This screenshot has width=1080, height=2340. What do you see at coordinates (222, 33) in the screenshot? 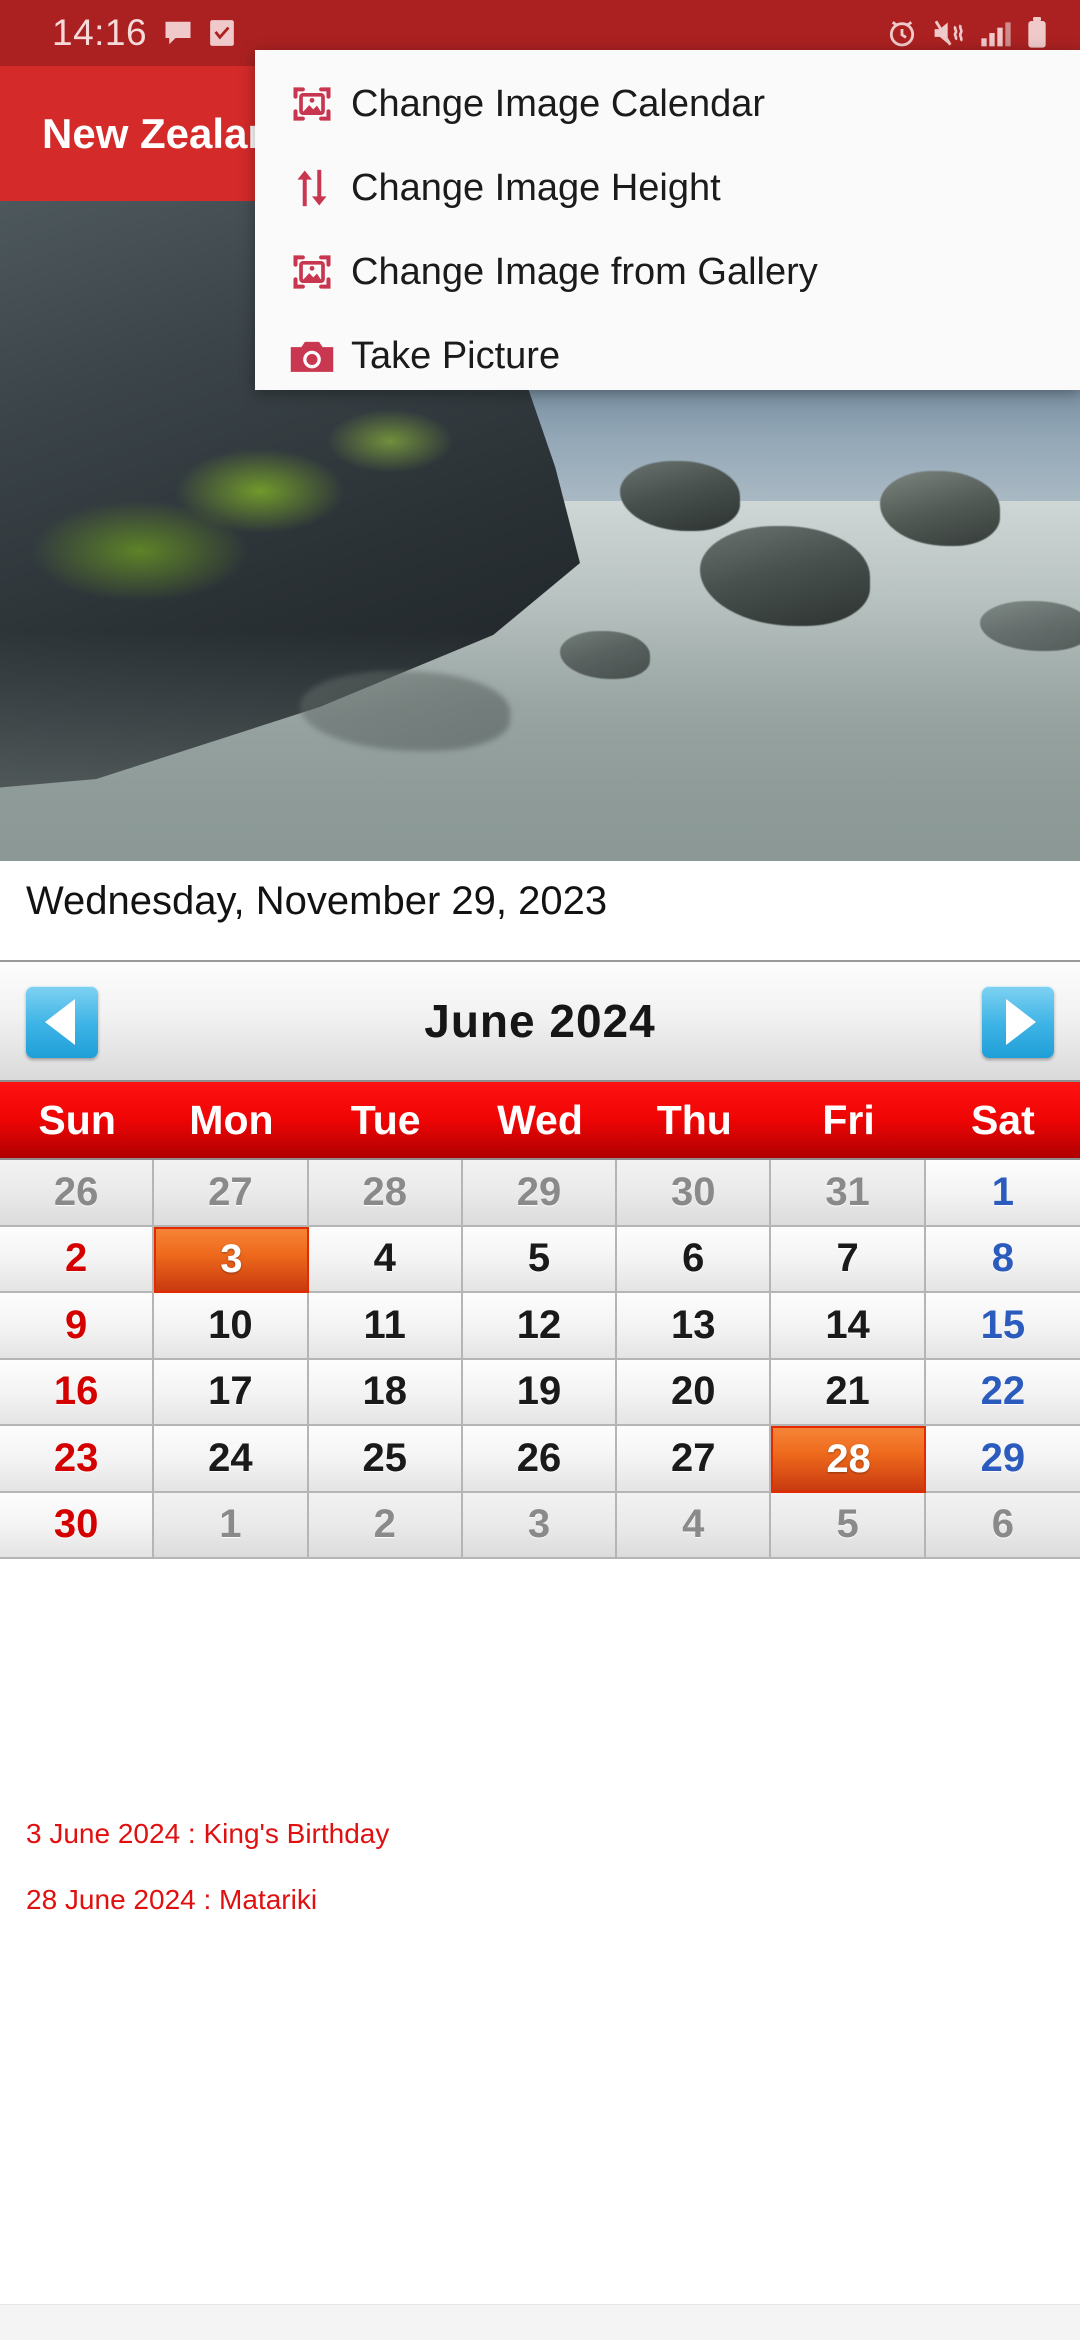
I see `checkbox-icon` at bounding box center [222, 33].